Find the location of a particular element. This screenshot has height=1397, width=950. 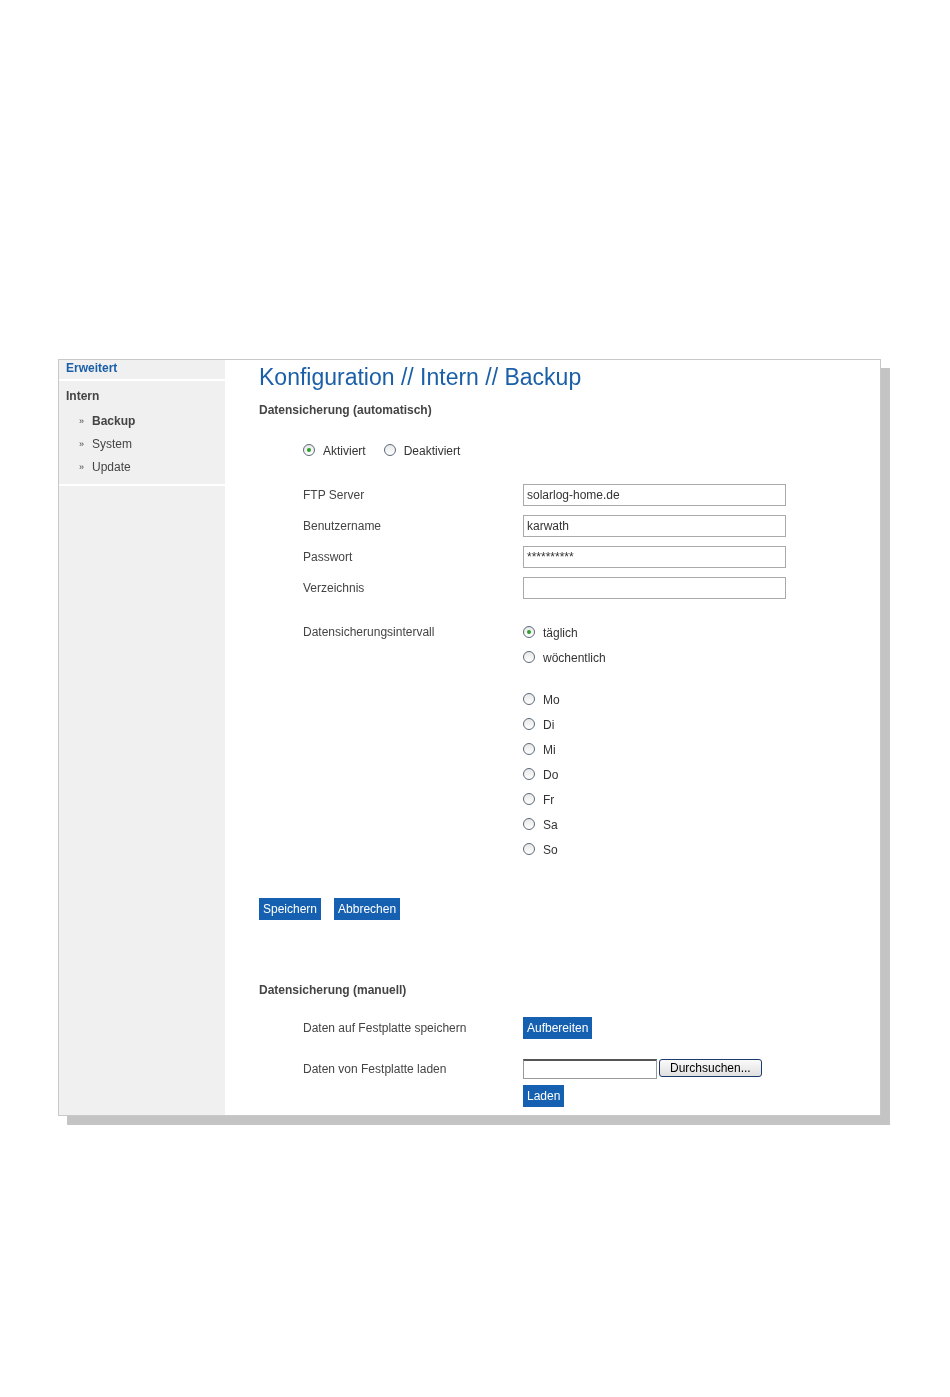

section-heading: Datensicherung (manuell) is located at coordinates (333, 990).